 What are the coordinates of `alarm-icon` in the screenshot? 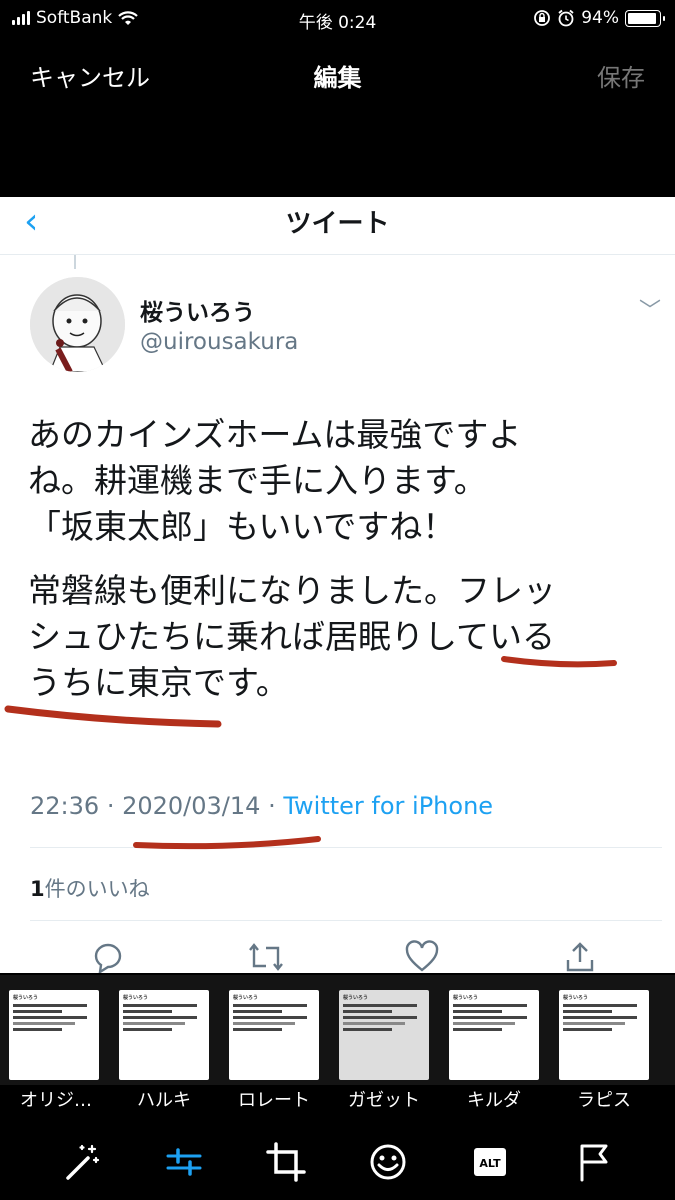 It's located at (566, 18).